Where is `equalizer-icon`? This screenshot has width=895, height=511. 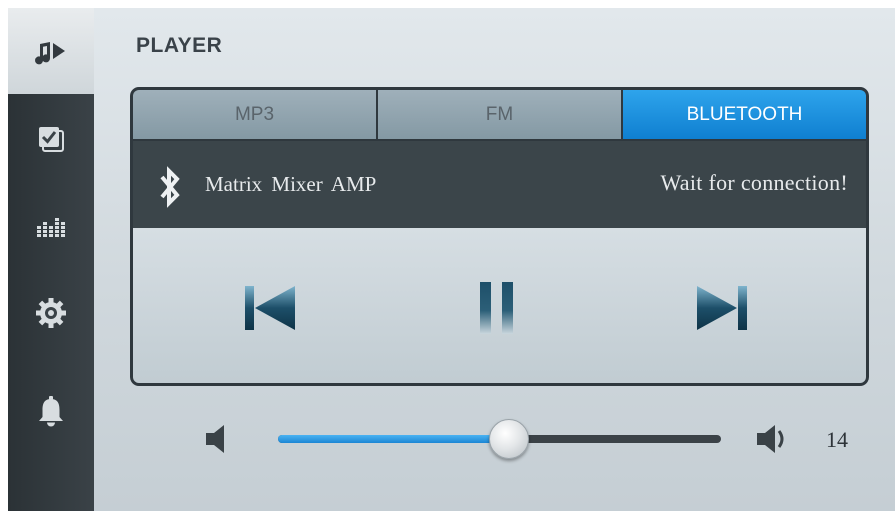
equalizer-icon is located at coordinates (51, 227).